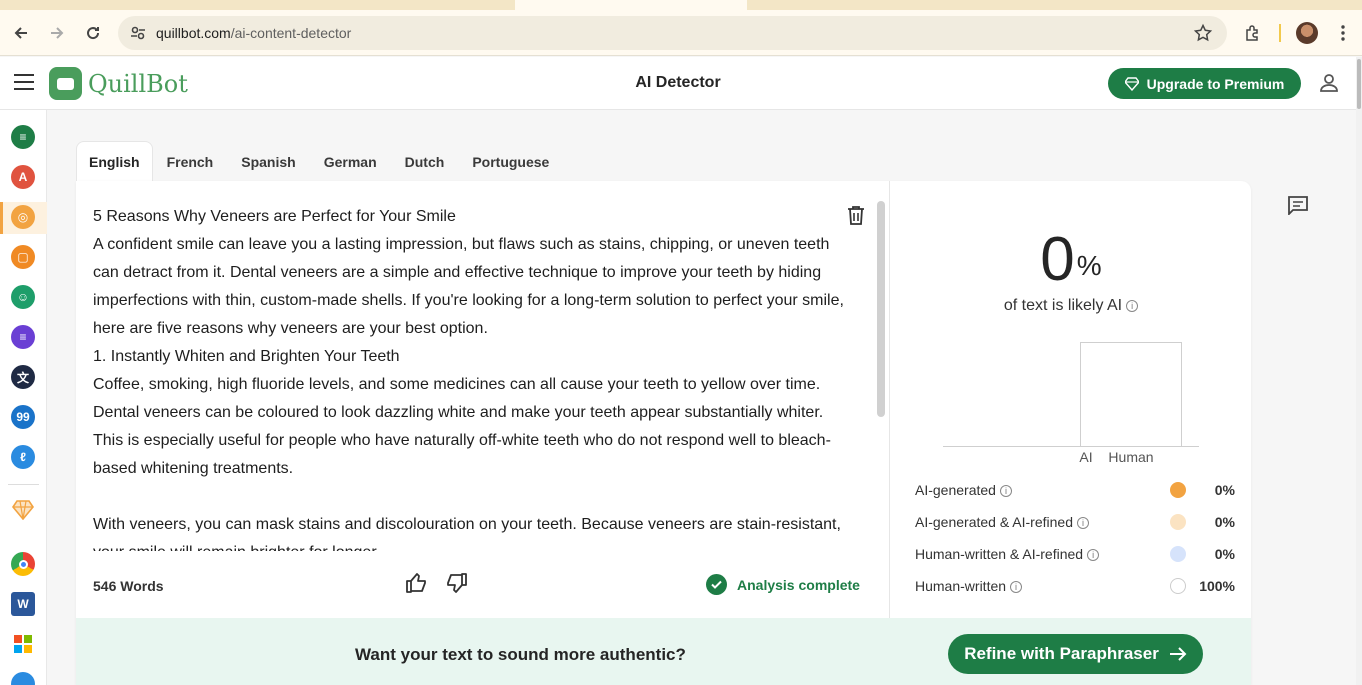 The height and width of the screenshot is (685, 1362). I want to click on quillbot-flow-icon: ℓ, so click(23, 457).